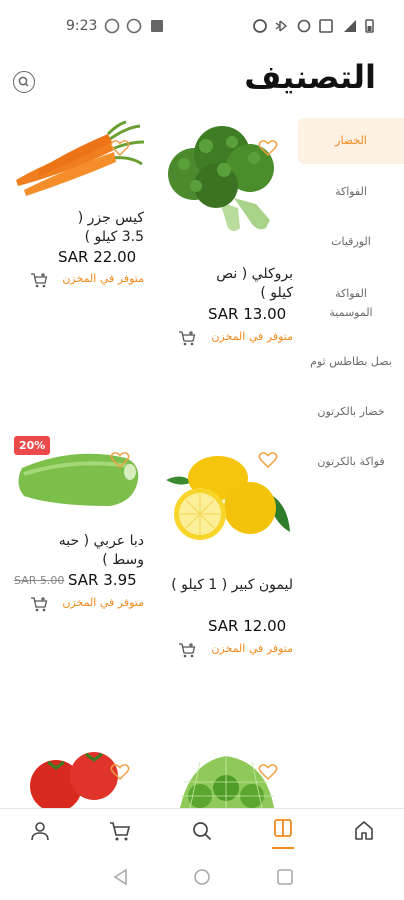 The image size is (404, 900). I want to click on notification-icons, so click(133, 26).